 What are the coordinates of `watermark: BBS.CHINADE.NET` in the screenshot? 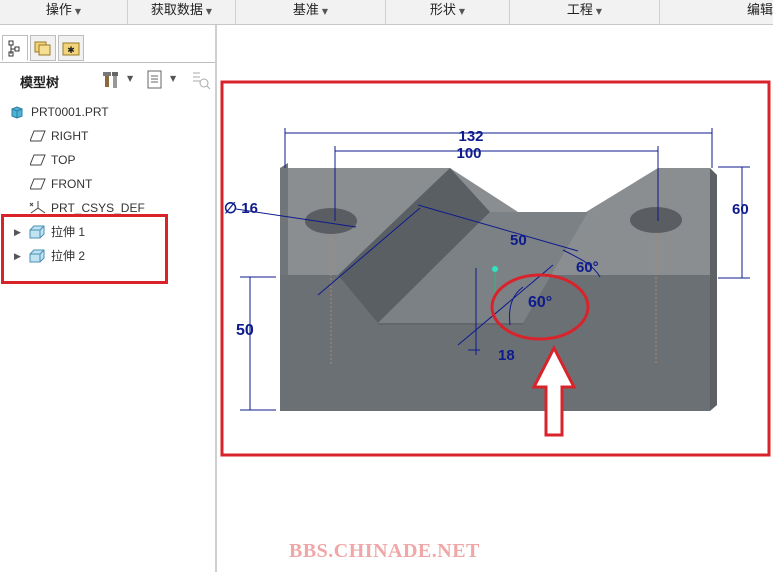 It's located at (384, 551).